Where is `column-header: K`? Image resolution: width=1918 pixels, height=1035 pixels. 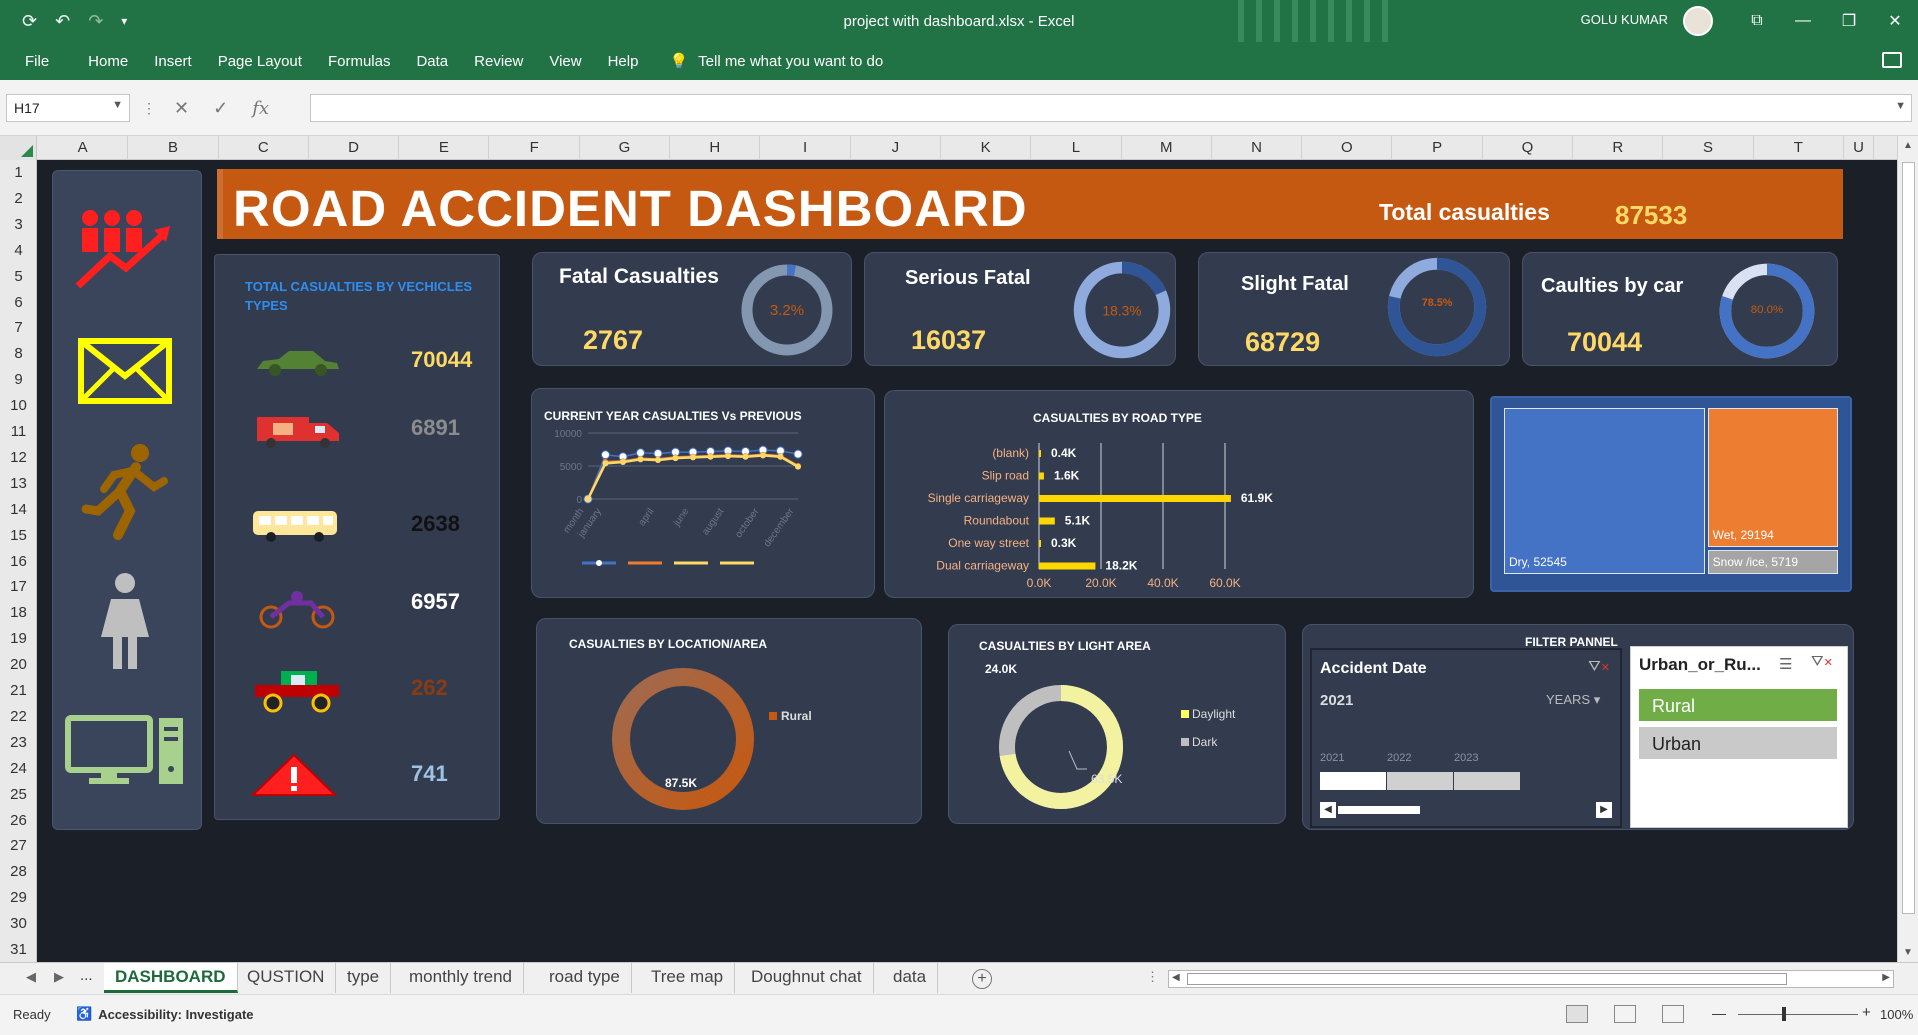
column-header: K is located at coordinates (986, 148).